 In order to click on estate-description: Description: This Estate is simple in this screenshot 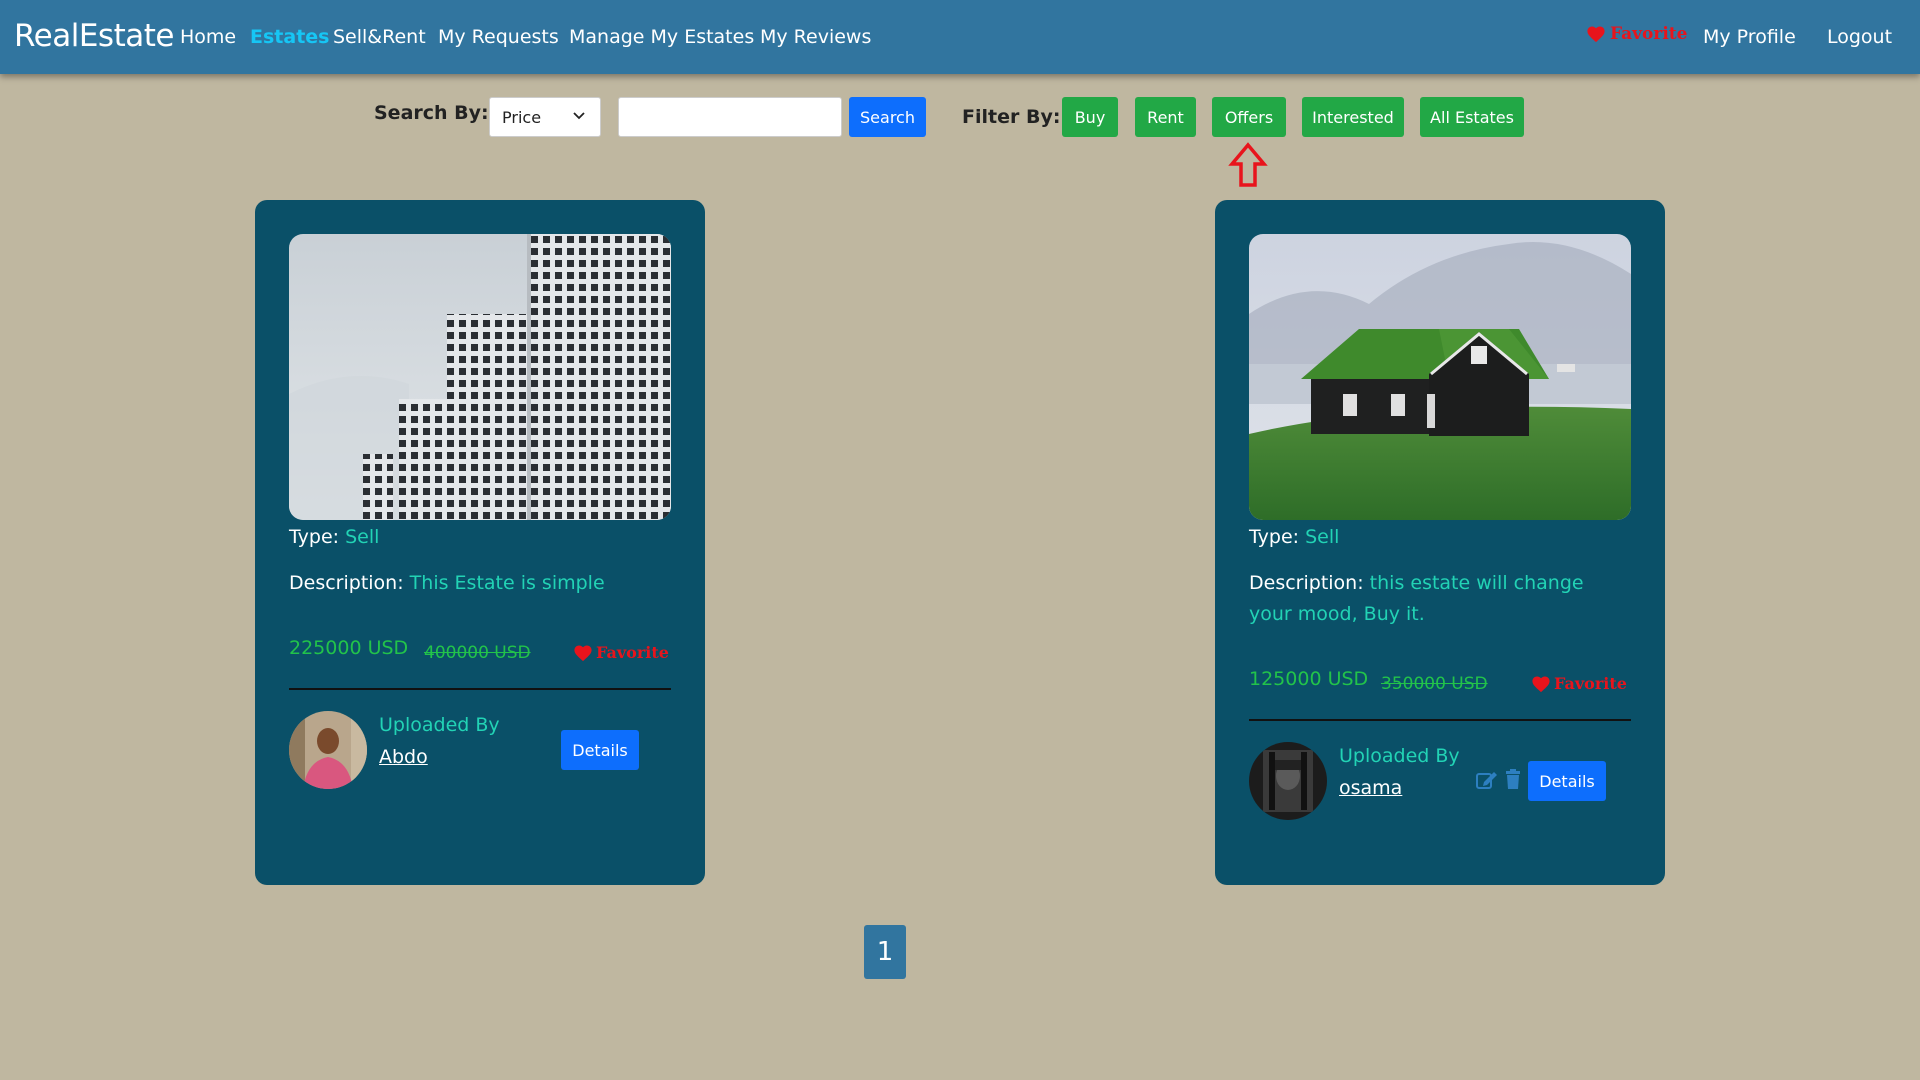, I will do `click(484, 583)`.